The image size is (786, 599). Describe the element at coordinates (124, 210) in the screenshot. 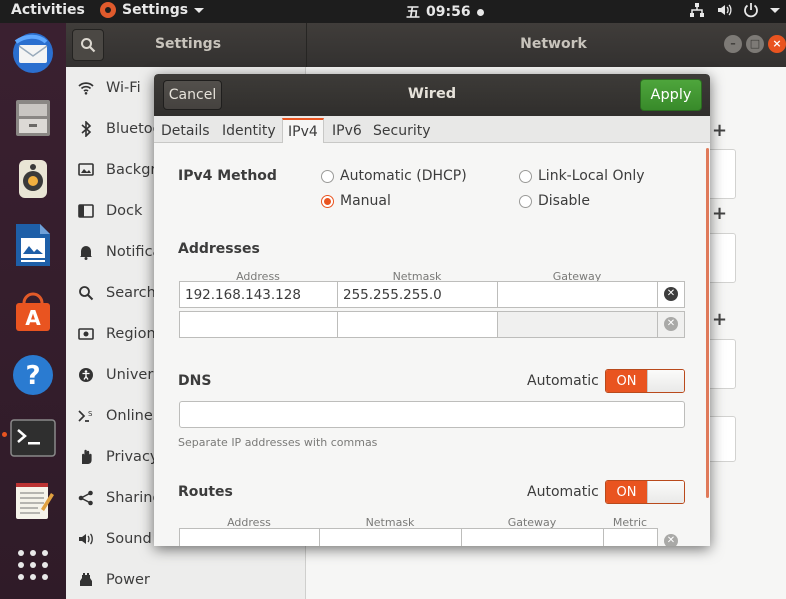

I see `sidebar-item-label: Dock` at that location.